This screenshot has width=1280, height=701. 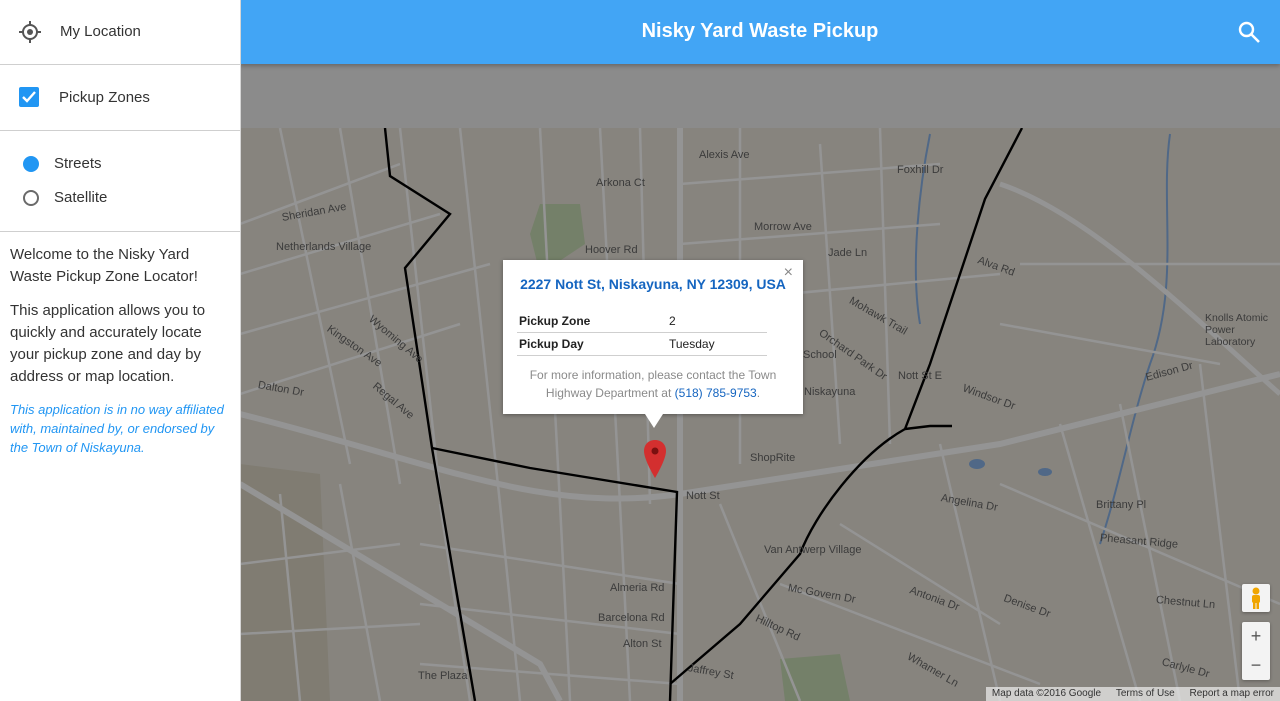 What do you see at coordinates (920, 376) in the screenshot?
I see `street-label: Nott St E` at bounding box center [920, 376].